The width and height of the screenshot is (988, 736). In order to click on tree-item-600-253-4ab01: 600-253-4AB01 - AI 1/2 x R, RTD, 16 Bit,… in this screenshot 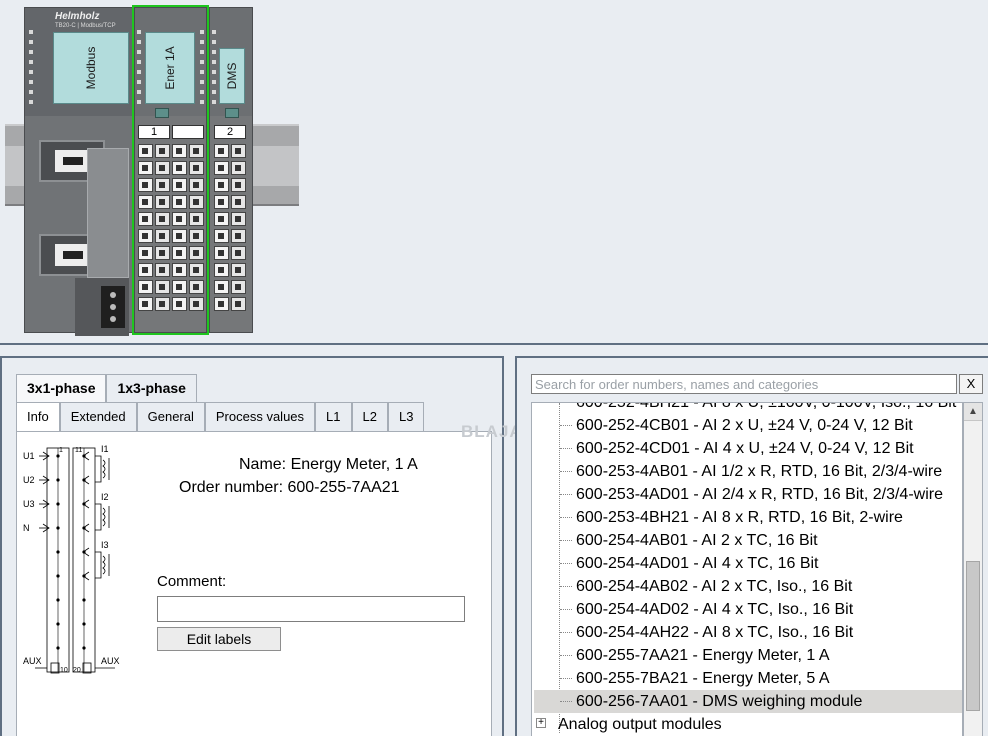, I will do `click(759, 471)`.